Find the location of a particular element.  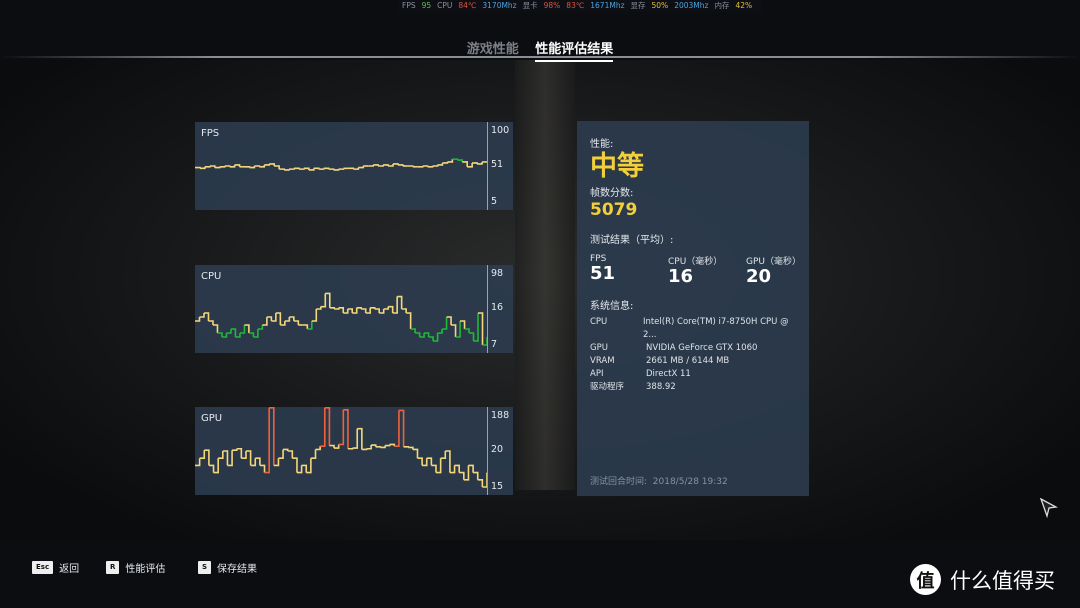

mouse-cursor-icon is located at coordinates (1049, 508).